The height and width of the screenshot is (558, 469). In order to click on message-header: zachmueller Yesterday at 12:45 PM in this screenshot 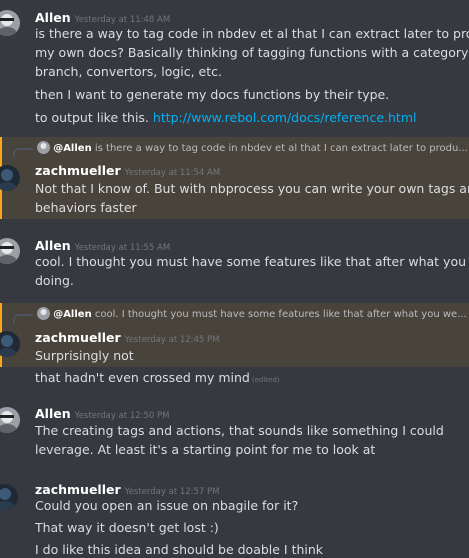, I will do `click(127, 338)`.